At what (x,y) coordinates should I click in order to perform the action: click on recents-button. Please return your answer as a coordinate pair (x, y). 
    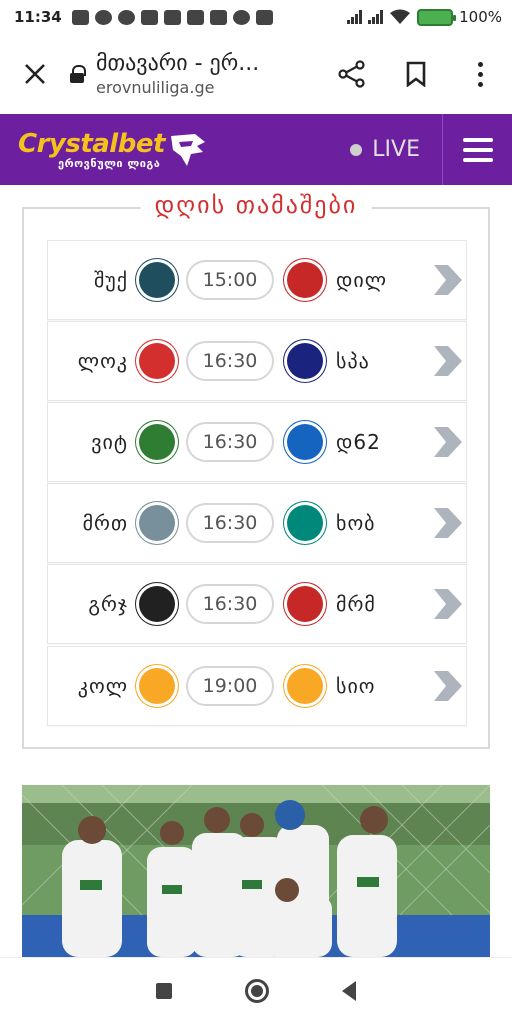
    Looking at the image, I should click on (164, 991).